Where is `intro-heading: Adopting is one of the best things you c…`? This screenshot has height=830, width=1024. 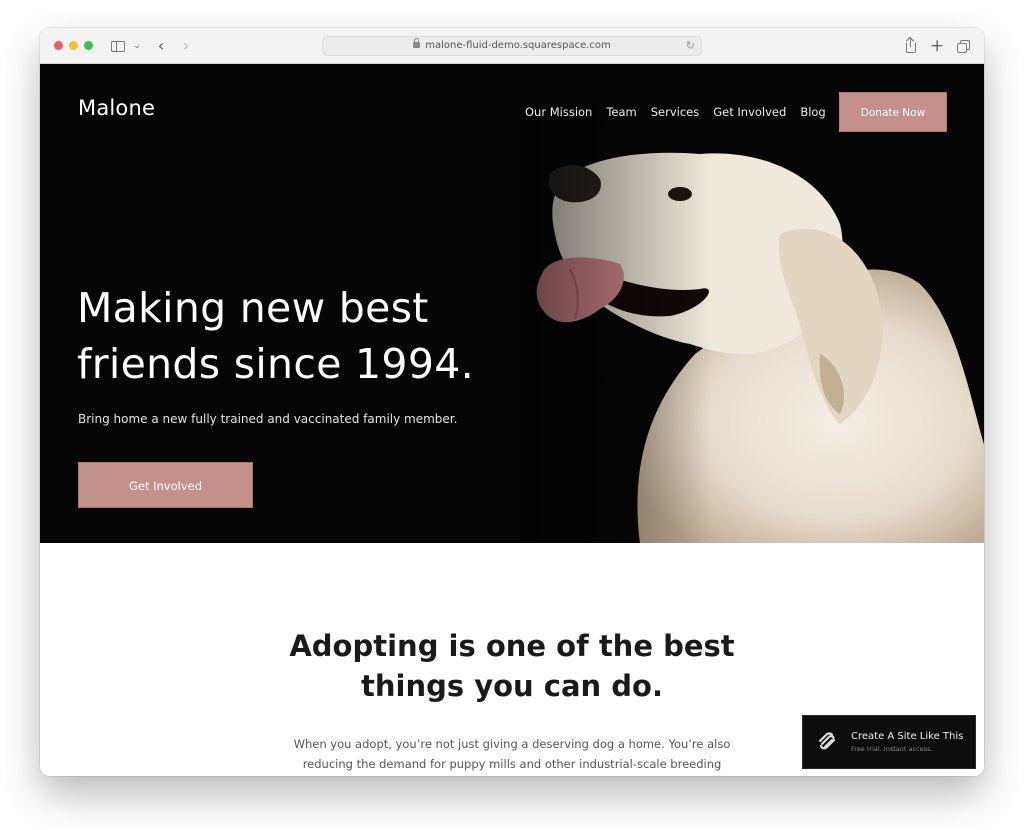 intro-heading: Adopting is one of the best things you c… is located at coordinates (512, 666).